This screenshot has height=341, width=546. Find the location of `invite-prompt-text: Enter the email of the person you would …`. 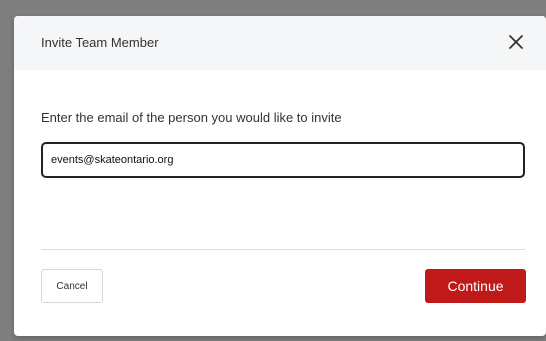

invite-prompt-text: Enter the email of the person you would … is located at coordinates (191, 117).